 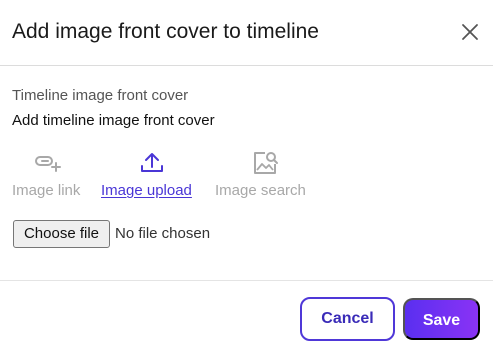 I want to click on tab-image-link-label: Image link, so click(x=46, y=190).